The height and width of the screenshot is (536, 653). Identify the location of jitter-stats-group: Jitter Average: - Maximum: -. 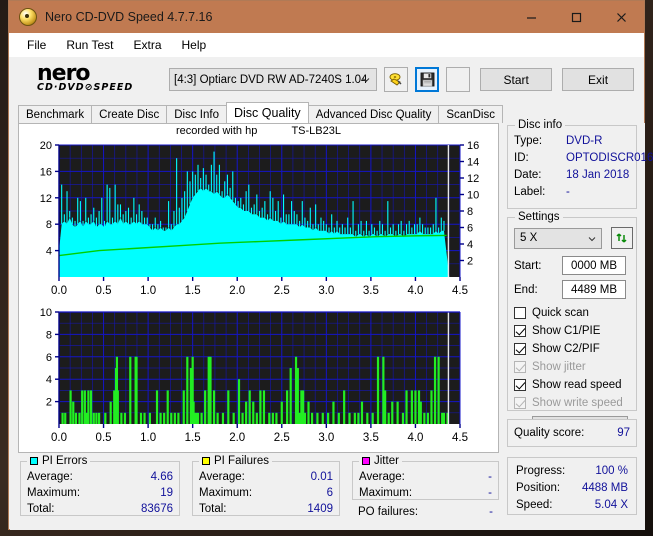
(425, 477).